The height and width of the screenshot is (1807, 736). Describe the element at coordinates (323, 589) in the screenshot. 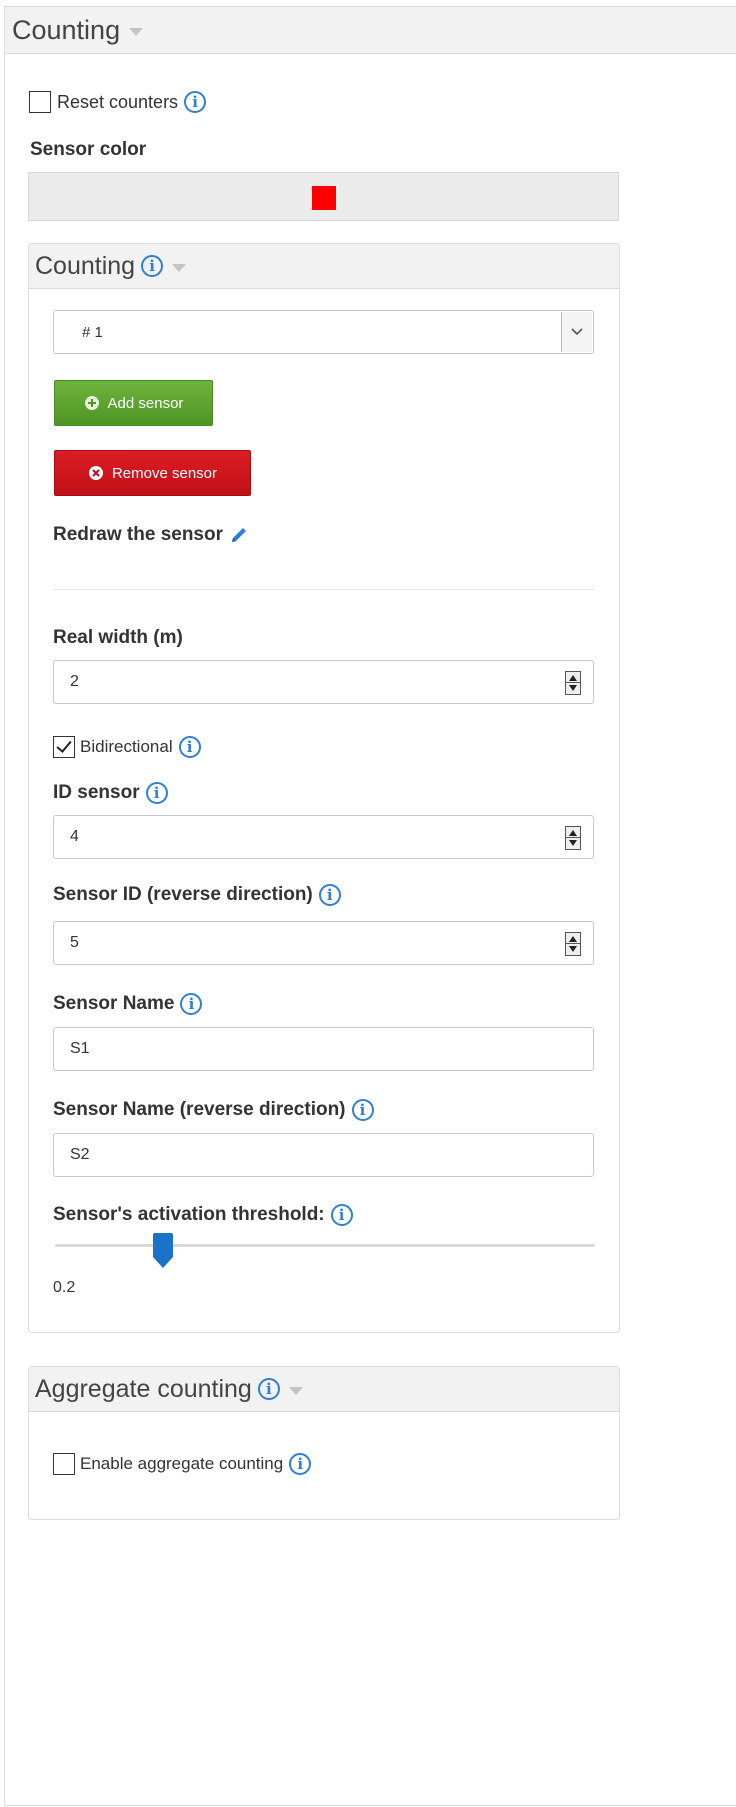

I see `divider` at that location.